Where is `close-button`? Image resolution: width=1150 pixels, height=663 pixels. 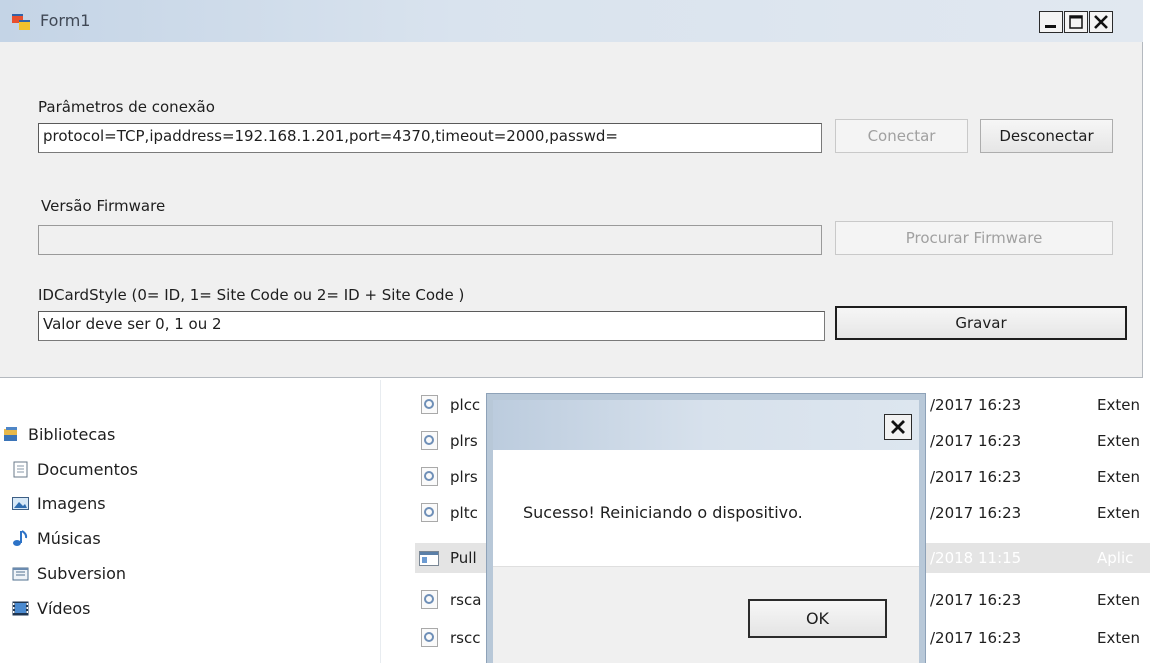
close-button is located at coordinates (1101, 22).